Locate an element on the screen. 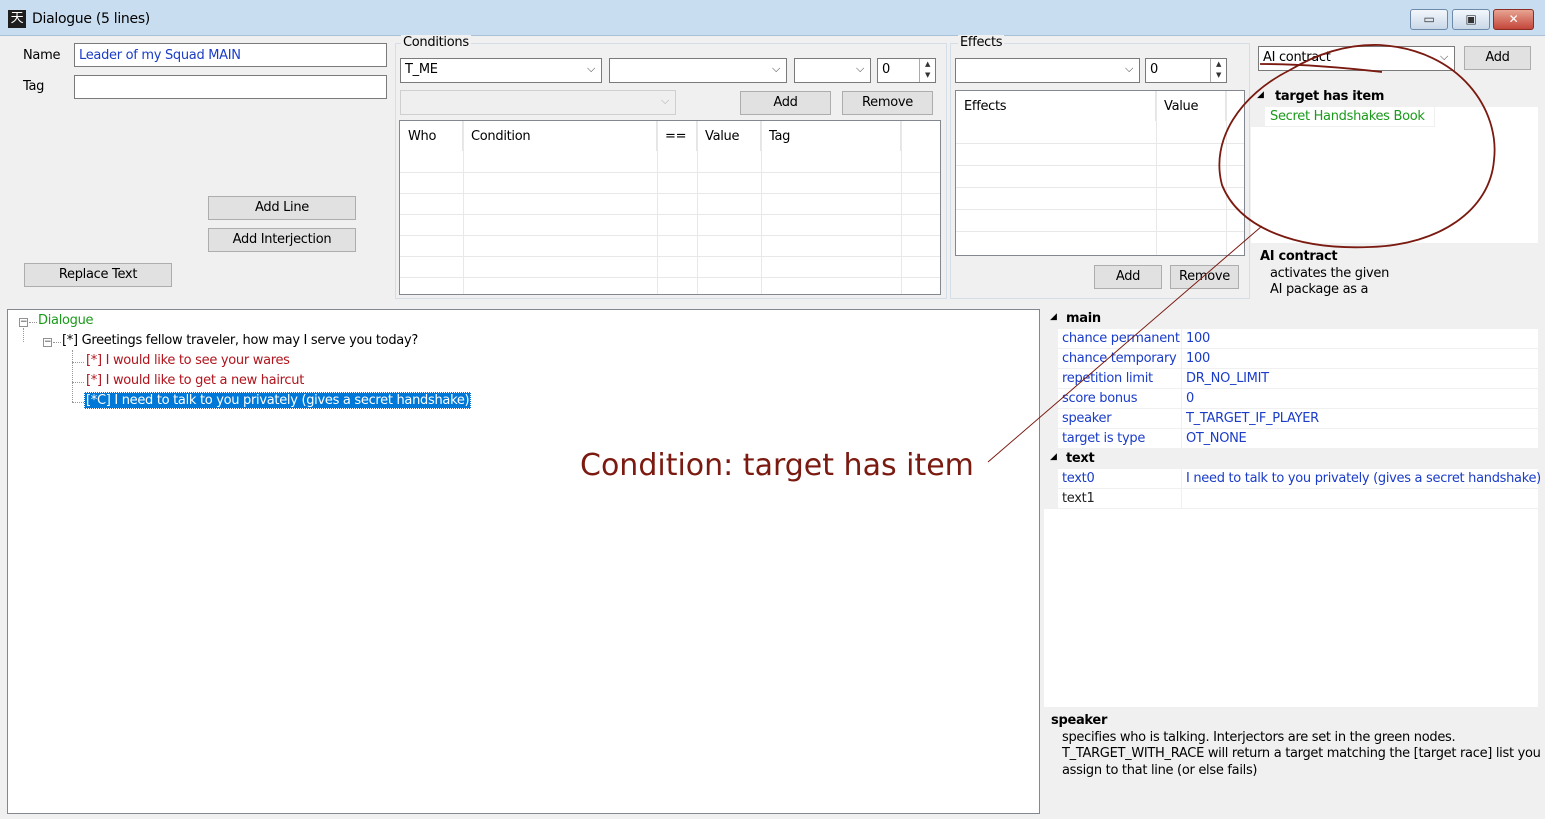 The height and width of the screenshot is (819, 1545). property-row: chance temporary 100 is located at coordinates (1291, 359).